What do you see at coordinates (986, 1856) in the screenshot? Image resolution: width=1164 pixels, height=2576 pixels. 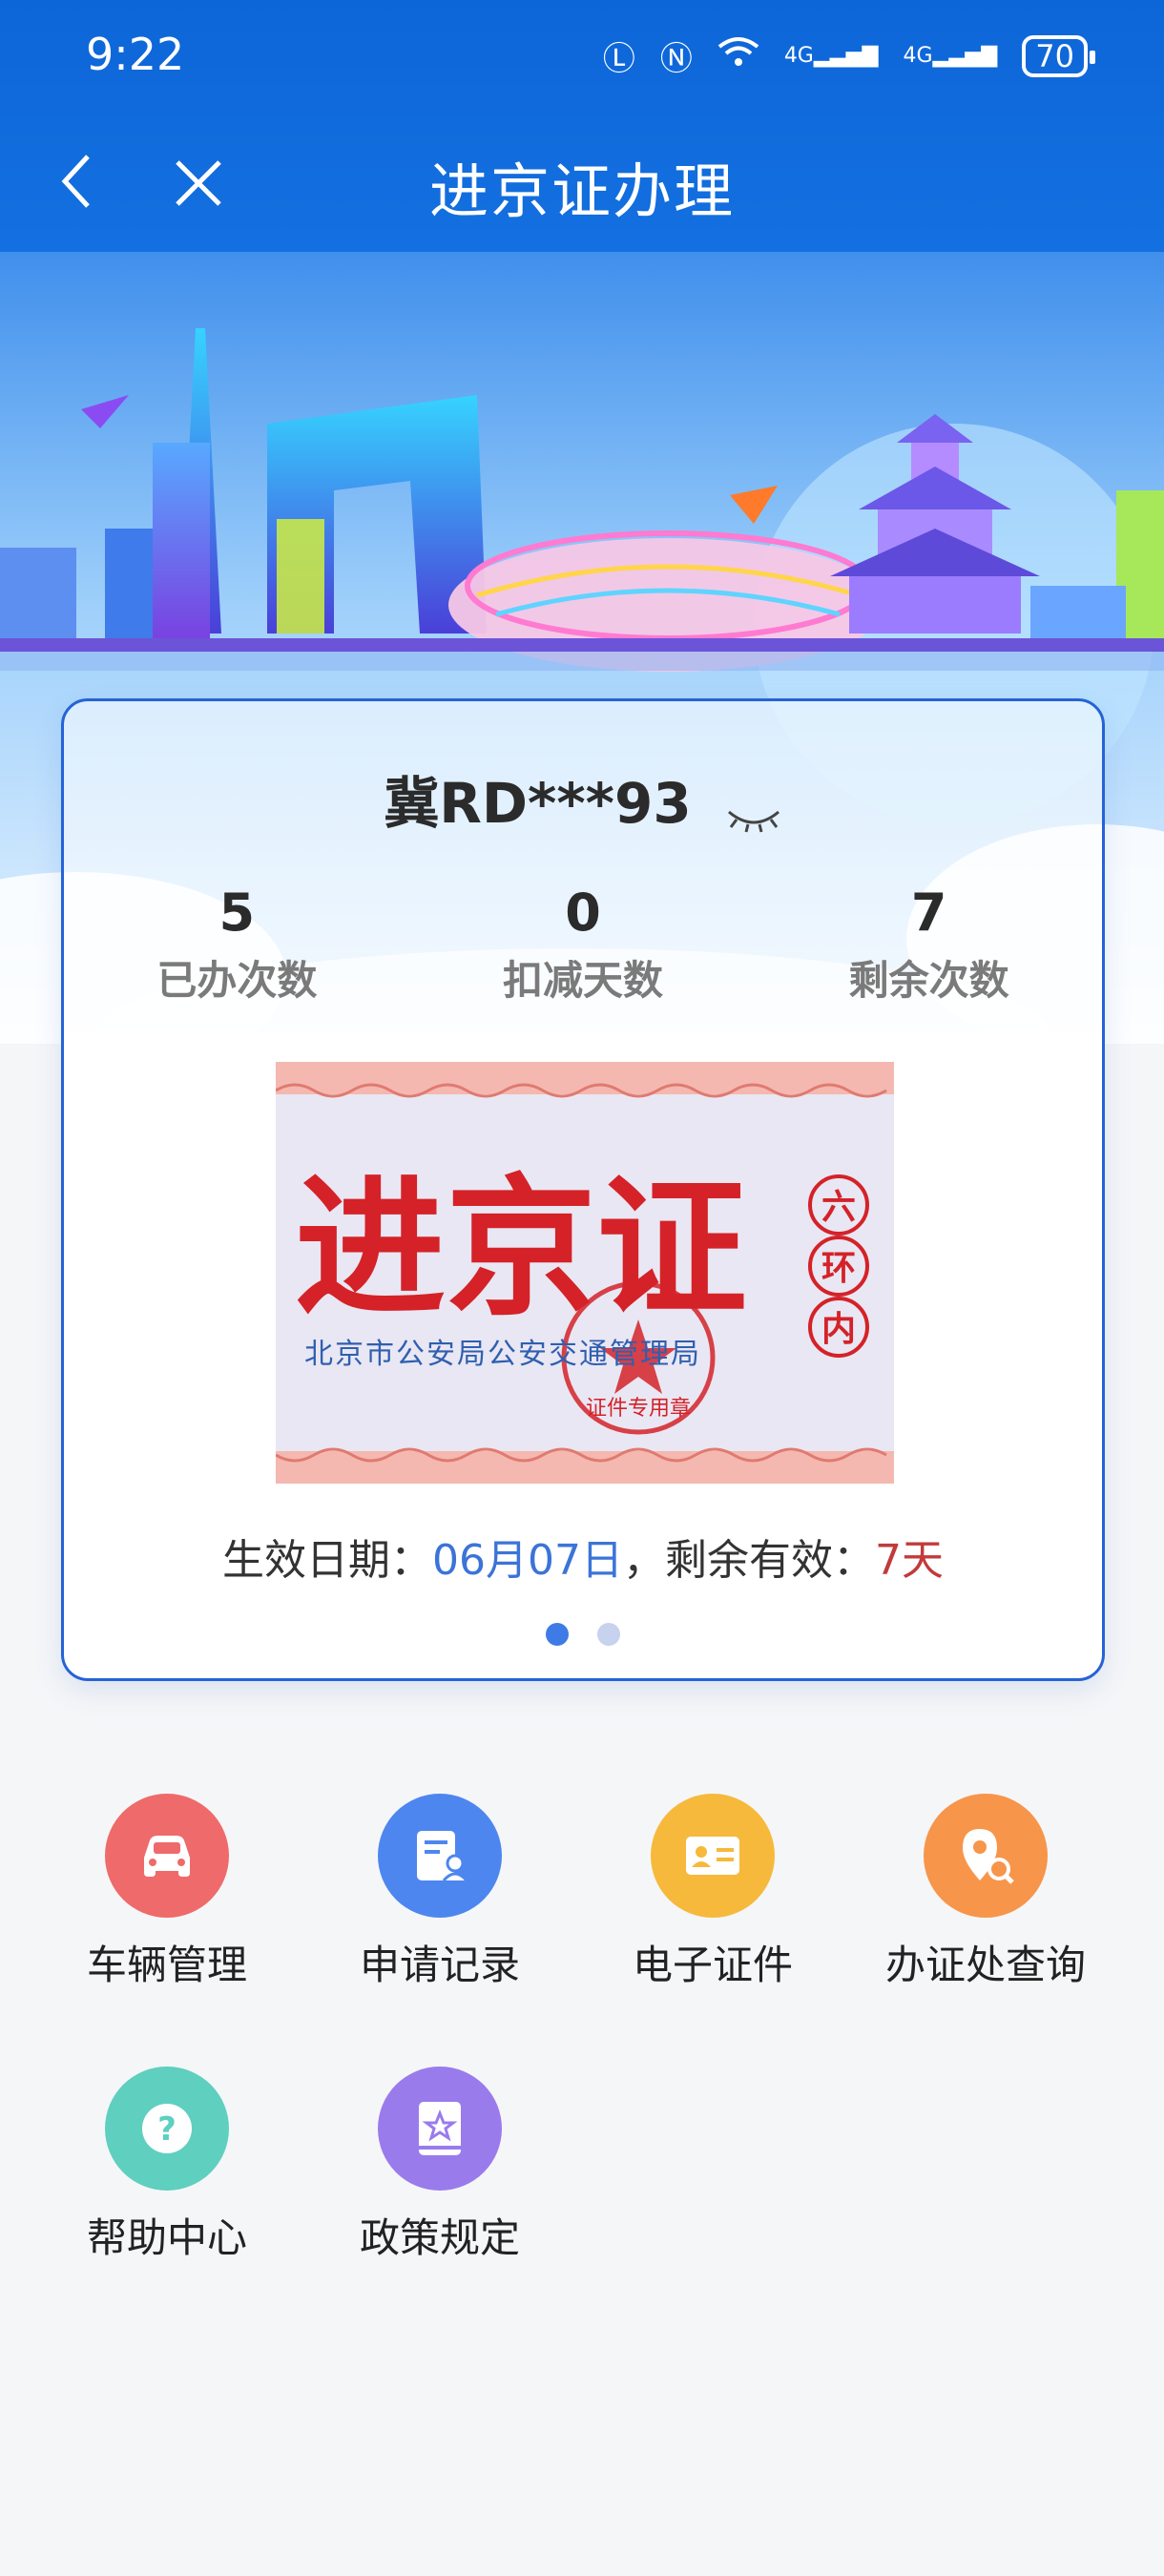 I see `location-search-icon` at bounding box center [986, 1856].